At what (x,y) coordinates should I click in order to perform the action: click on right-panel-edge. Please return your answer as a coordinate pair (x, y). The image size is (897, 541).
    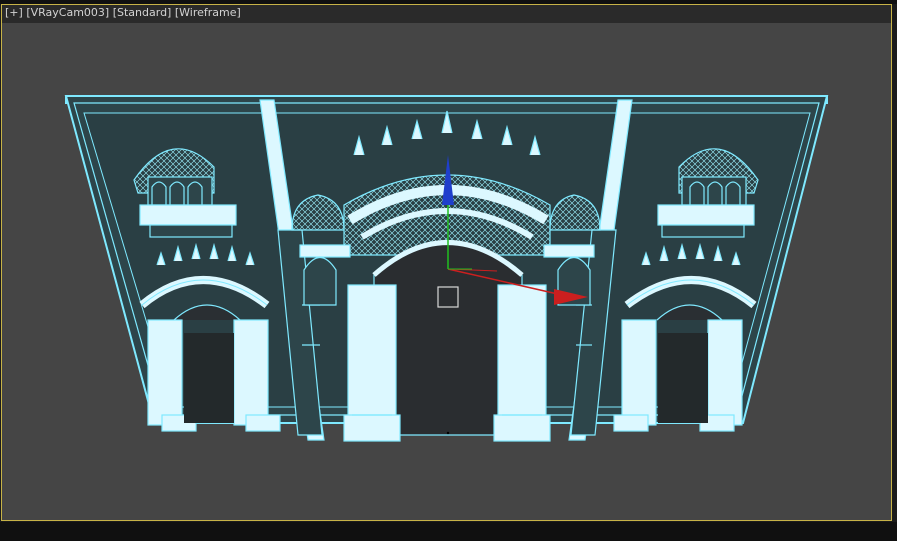
    Looking at the image, I should click on (895, 262).